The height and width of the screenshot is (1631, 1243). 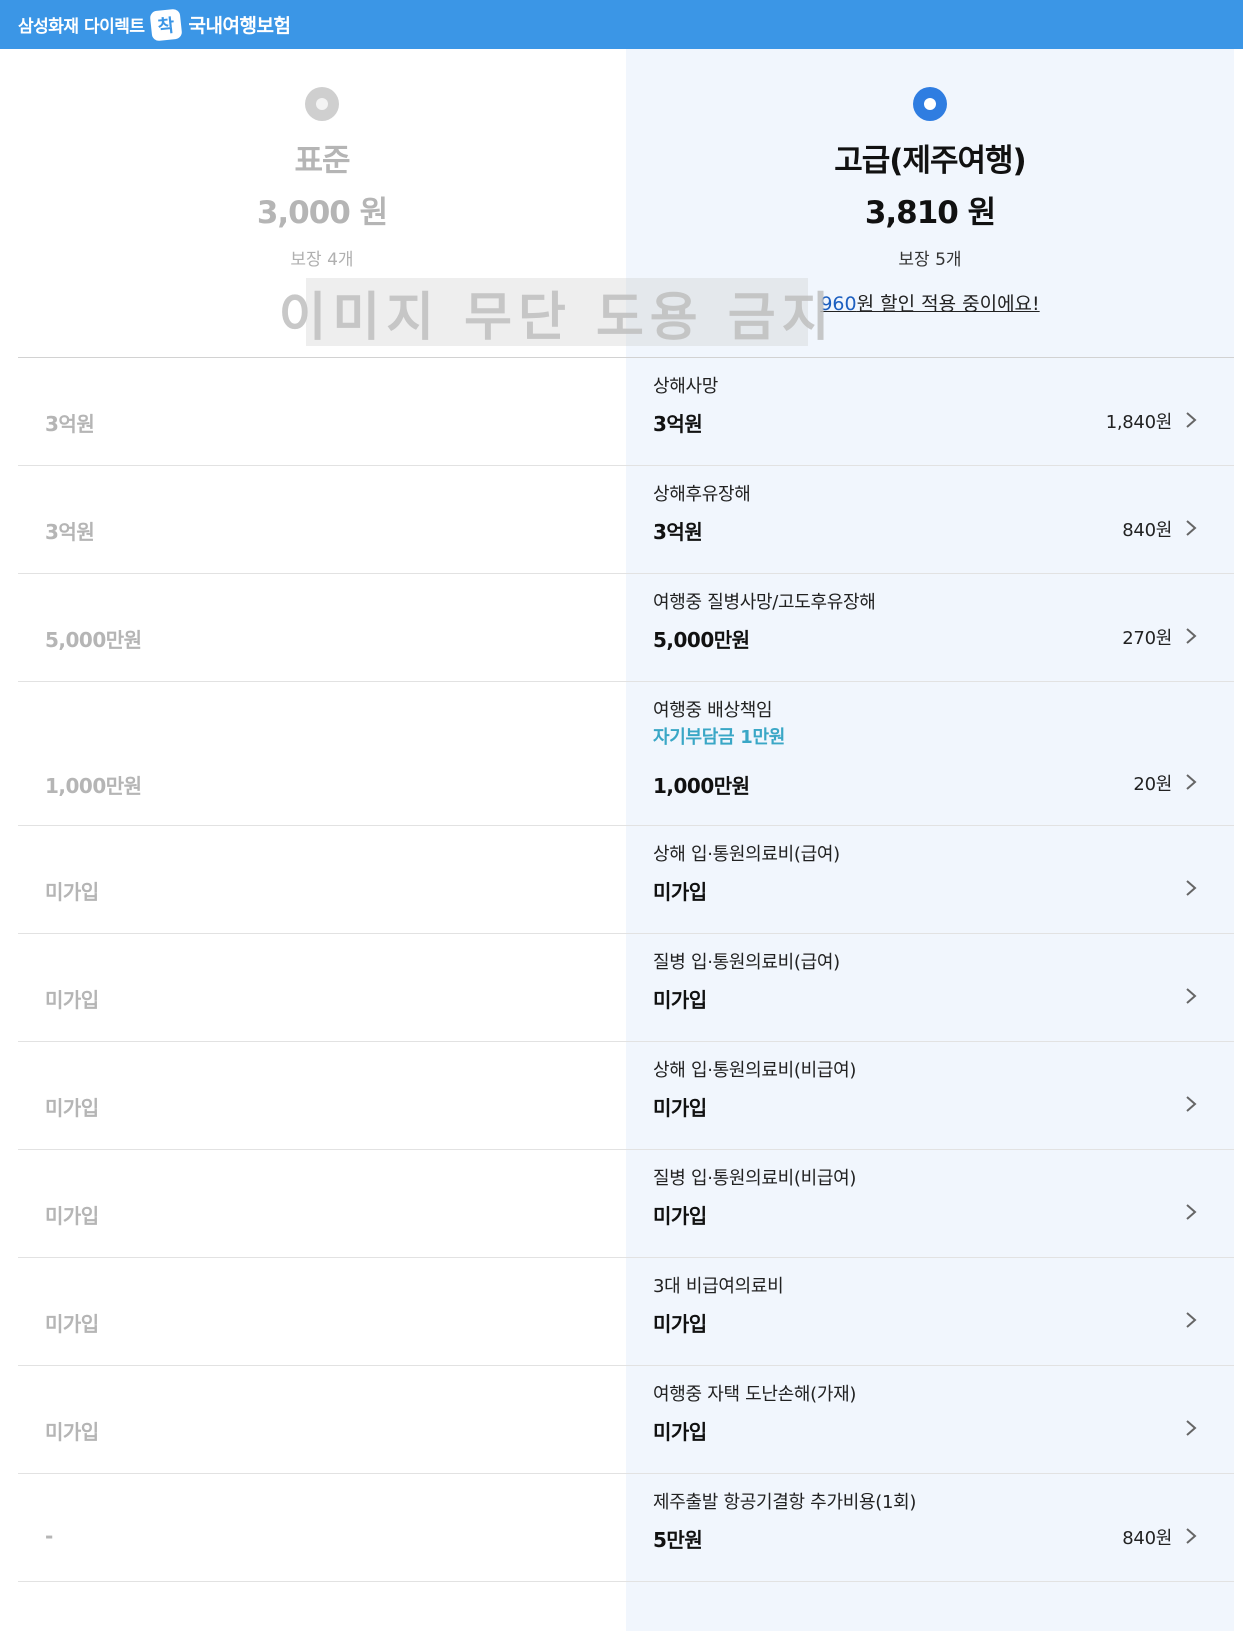 I want to click on coverage-label: 질병 입·통원의료비(급여), so click(x=746, y=962).